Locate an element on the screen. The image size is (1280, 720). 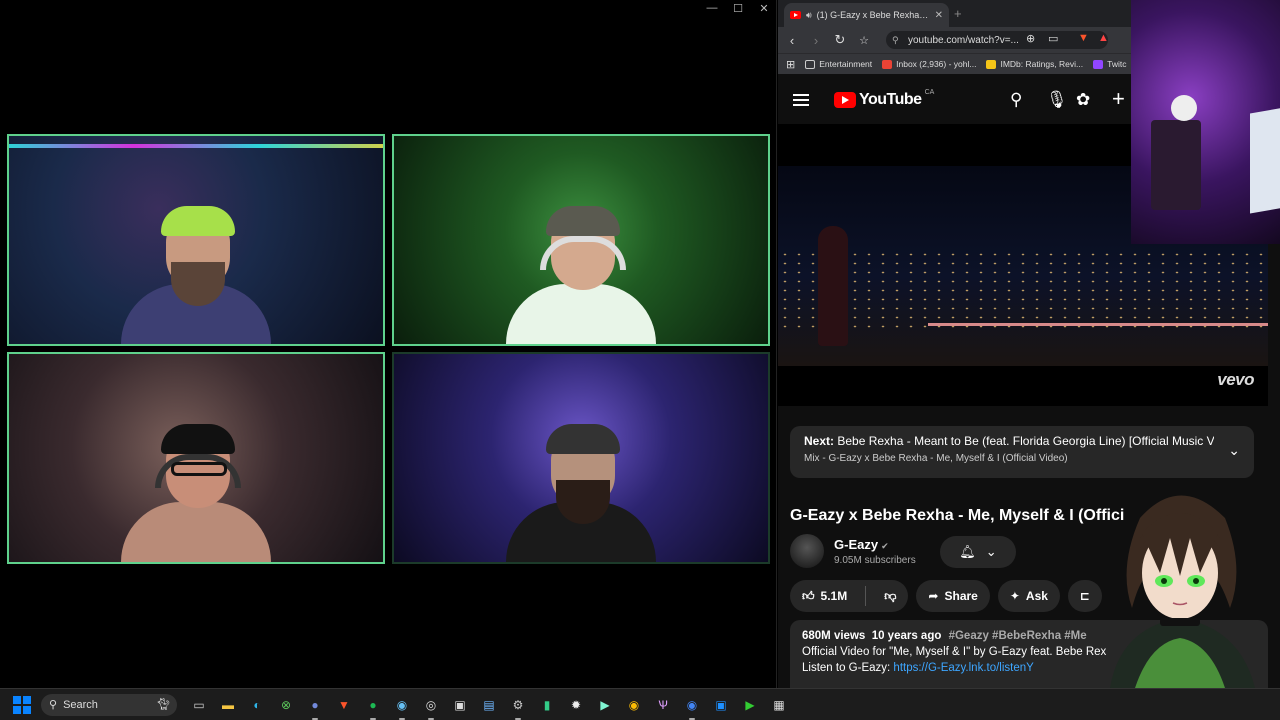
bell-icon: 🔔︎ is located at coordinates (967, 551).